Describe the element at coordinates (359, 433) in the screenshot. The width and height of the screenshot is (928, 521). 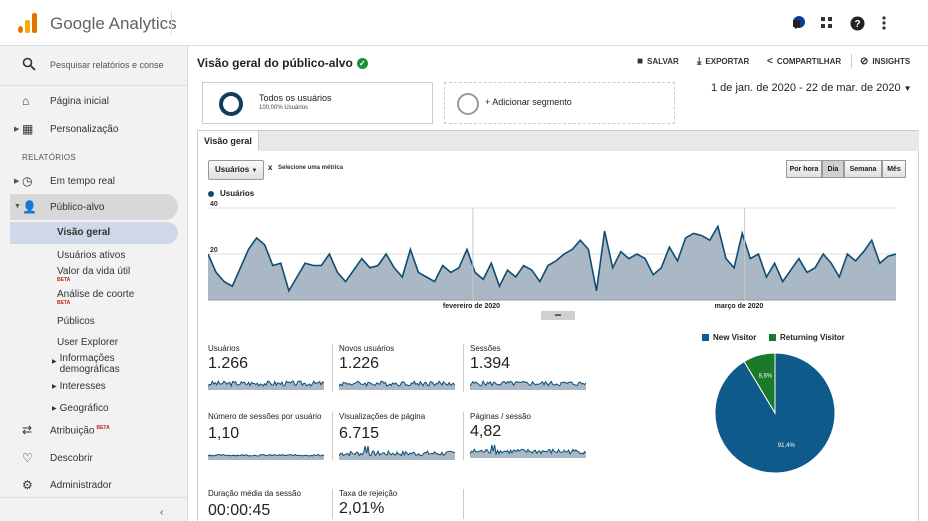
I see `kpi-value: 6.715` at that location.